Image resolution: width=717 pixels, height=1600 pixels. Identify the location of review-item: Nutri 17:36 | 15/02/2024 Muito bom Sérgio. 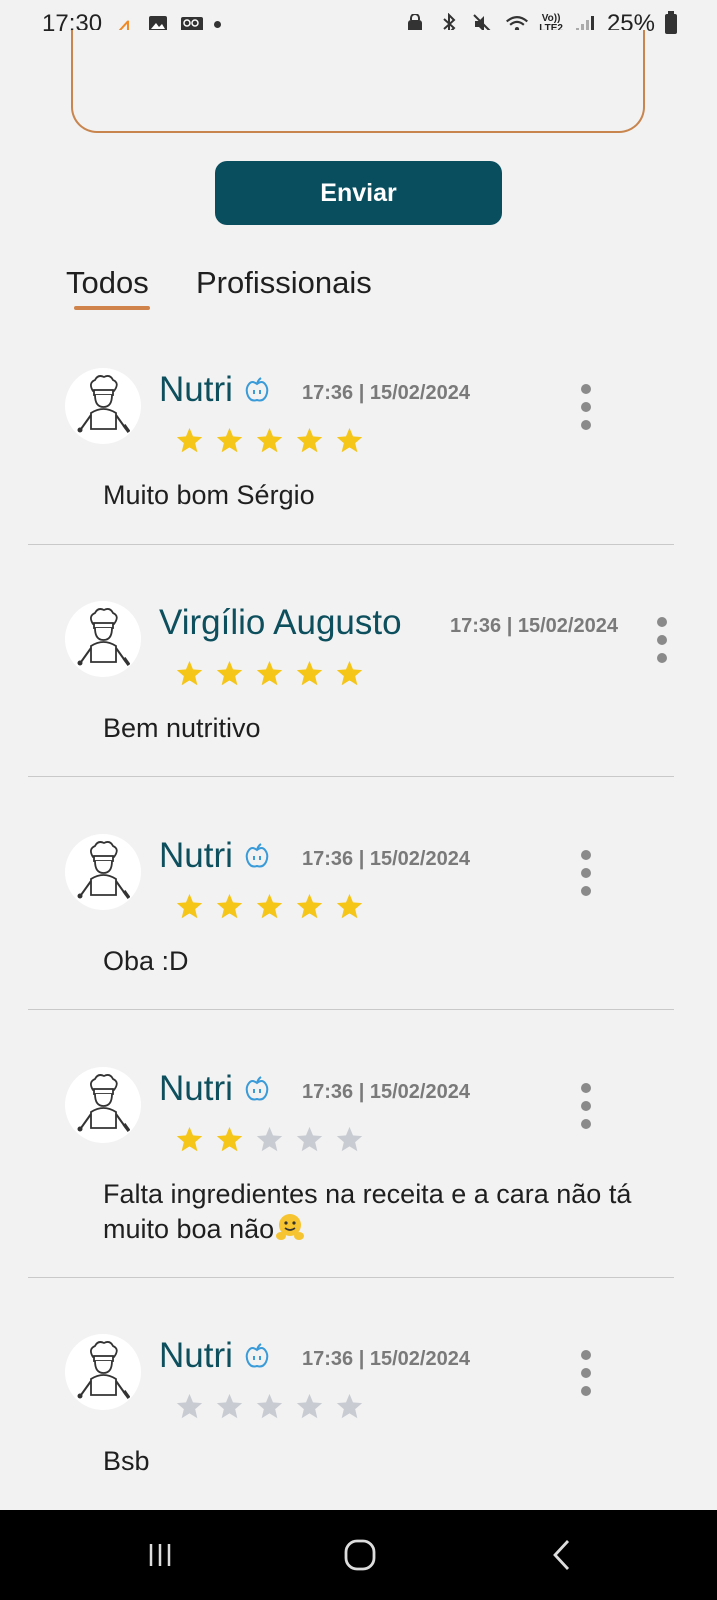
(358, 443).